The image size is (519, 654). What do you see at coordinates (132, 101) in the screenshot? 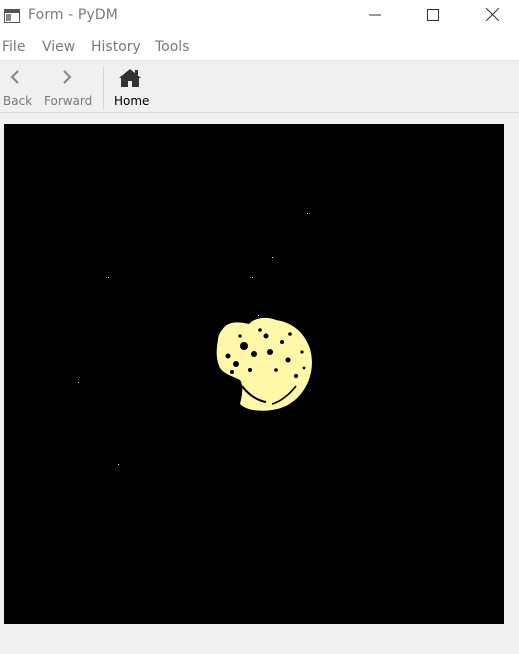
I see `home-label: Home` at bounding box center [132, 101].